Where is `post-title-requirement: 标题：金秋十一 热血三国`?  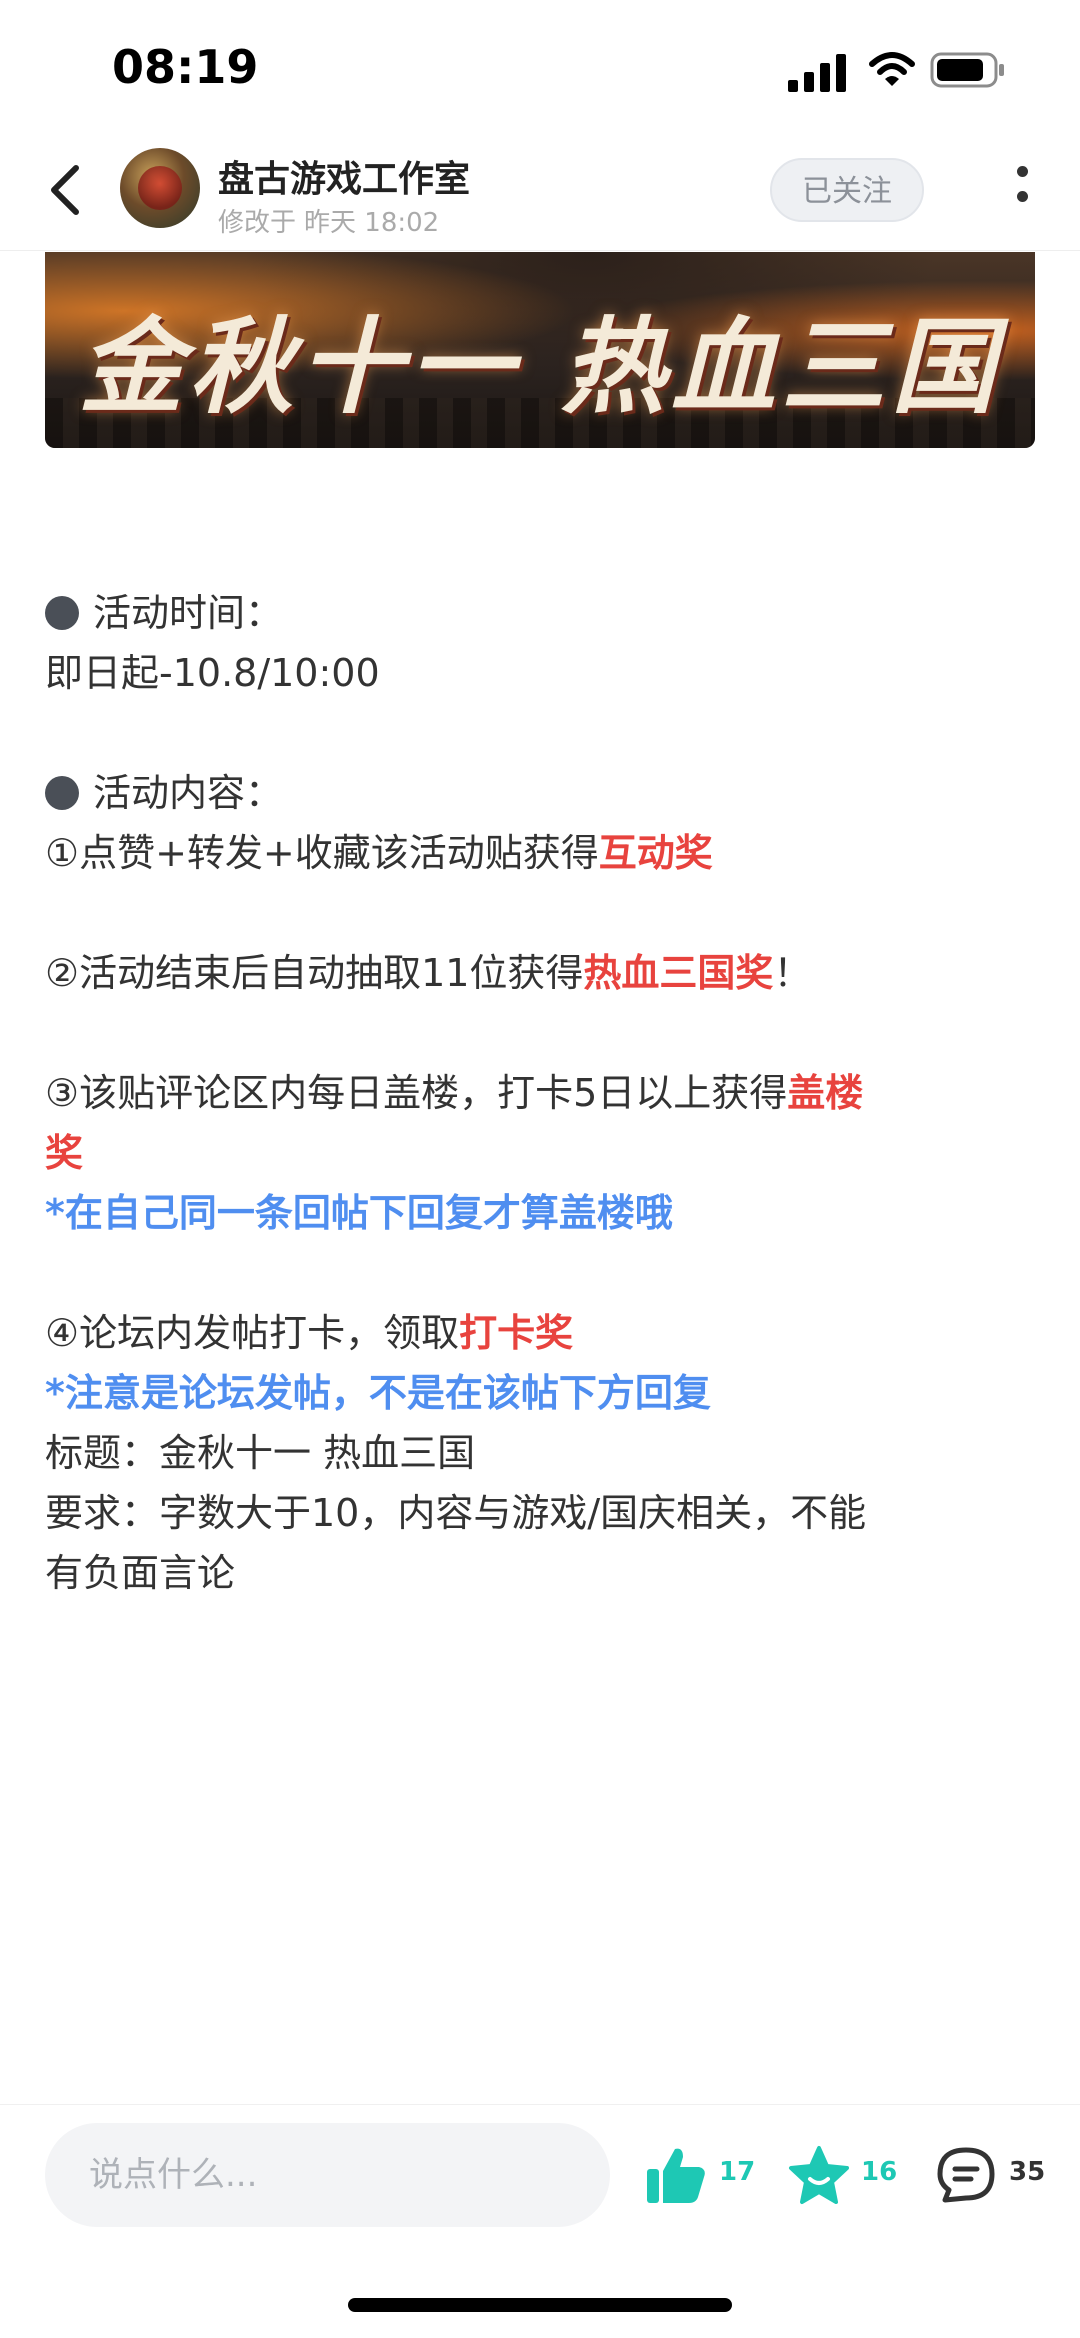 post-title-requirement: 标题：金秋十一 热血三国 is located at coordinates (260, 1453).